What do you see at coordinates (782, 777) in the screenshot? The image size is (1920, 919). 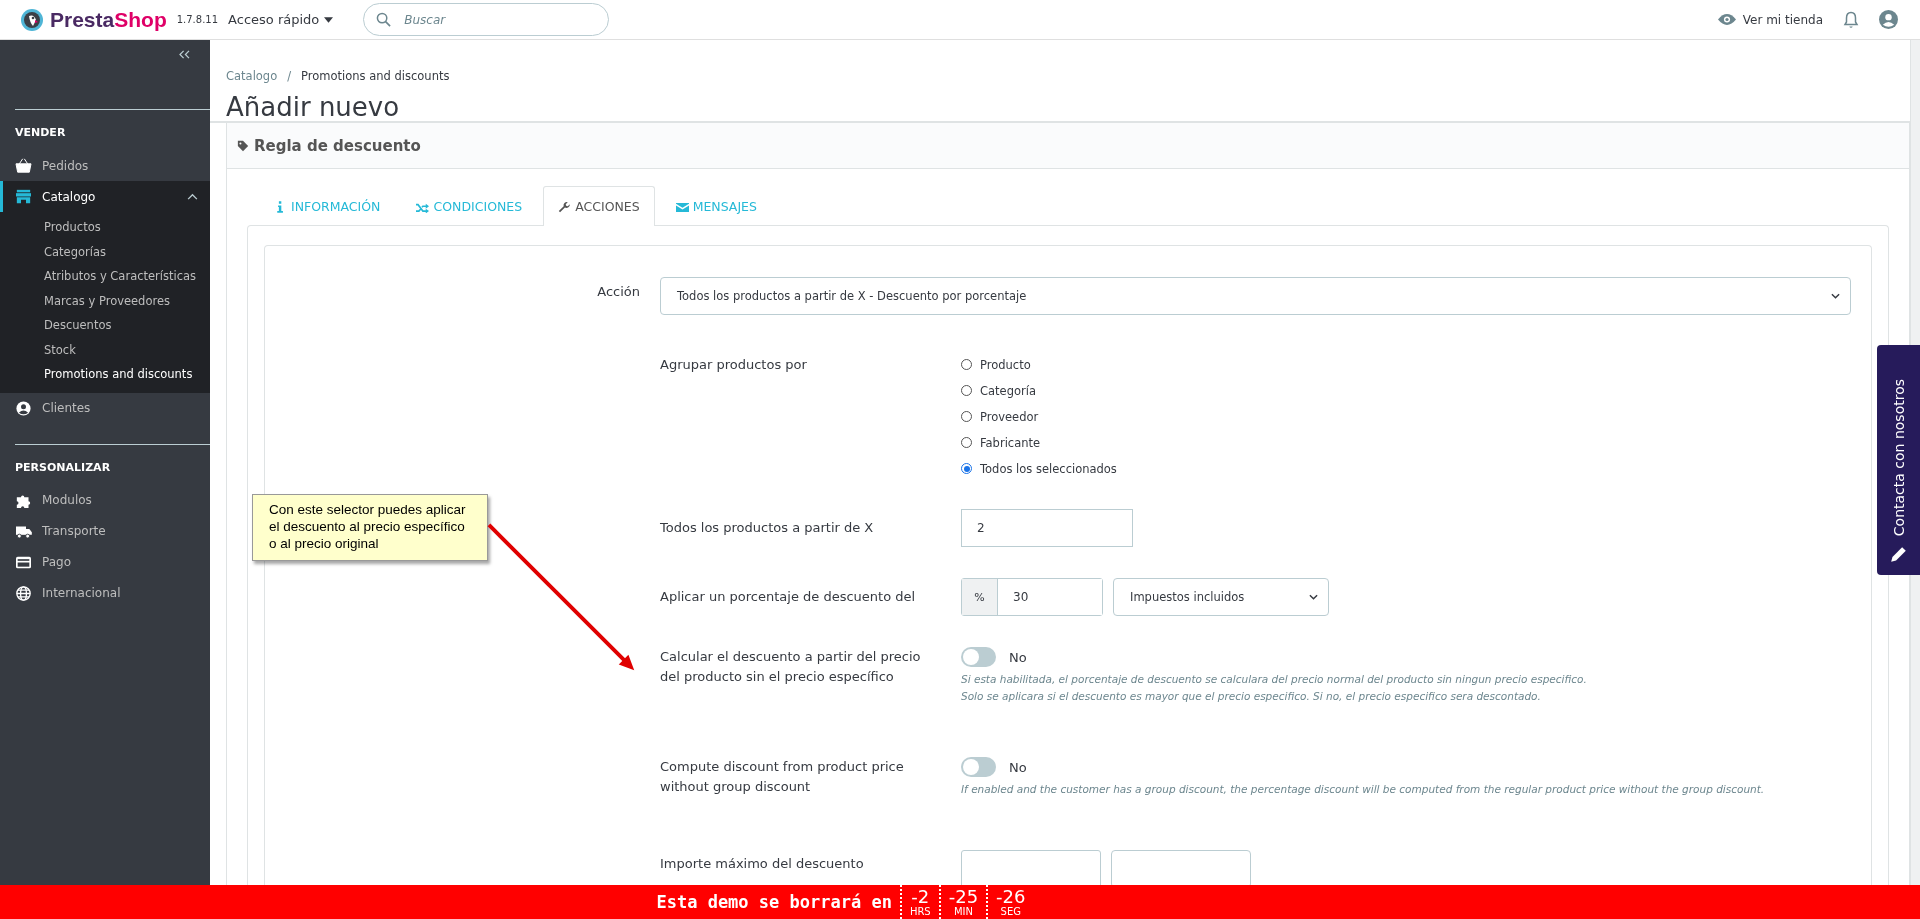 I see `field-label: Compute discount from product price without group discount` at bounding box center [782, 777].